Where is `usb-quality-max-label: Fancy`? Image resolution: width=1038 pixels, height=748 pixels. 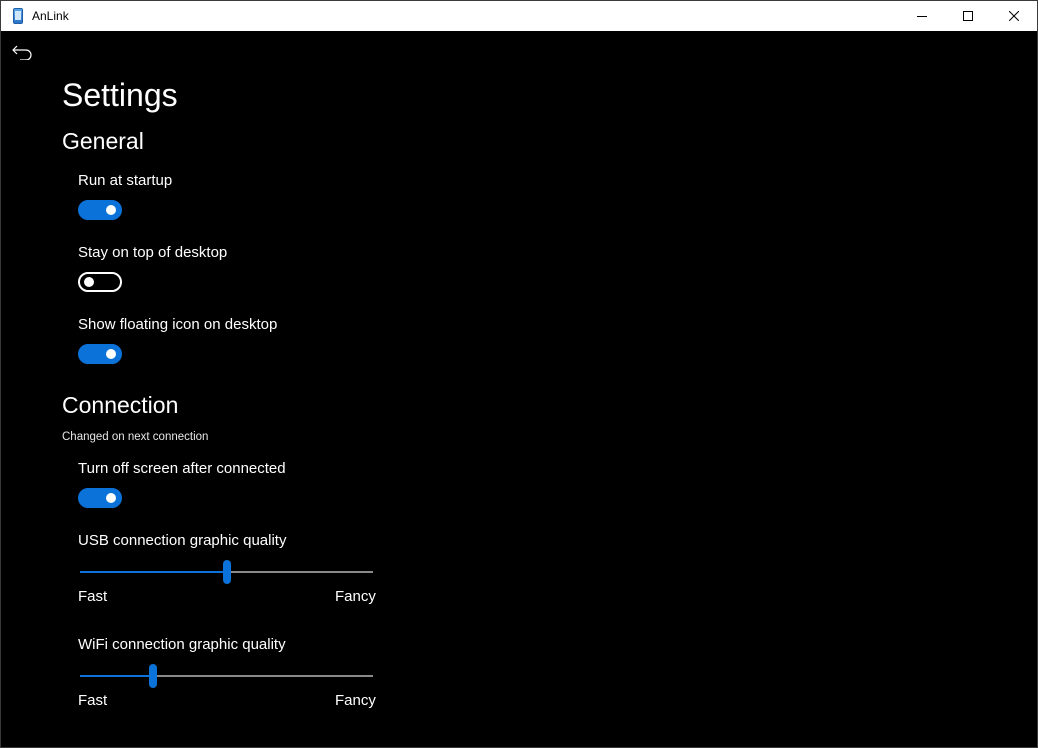
usb-quality-max-label: Fancy is located at coordinates (355, 596).